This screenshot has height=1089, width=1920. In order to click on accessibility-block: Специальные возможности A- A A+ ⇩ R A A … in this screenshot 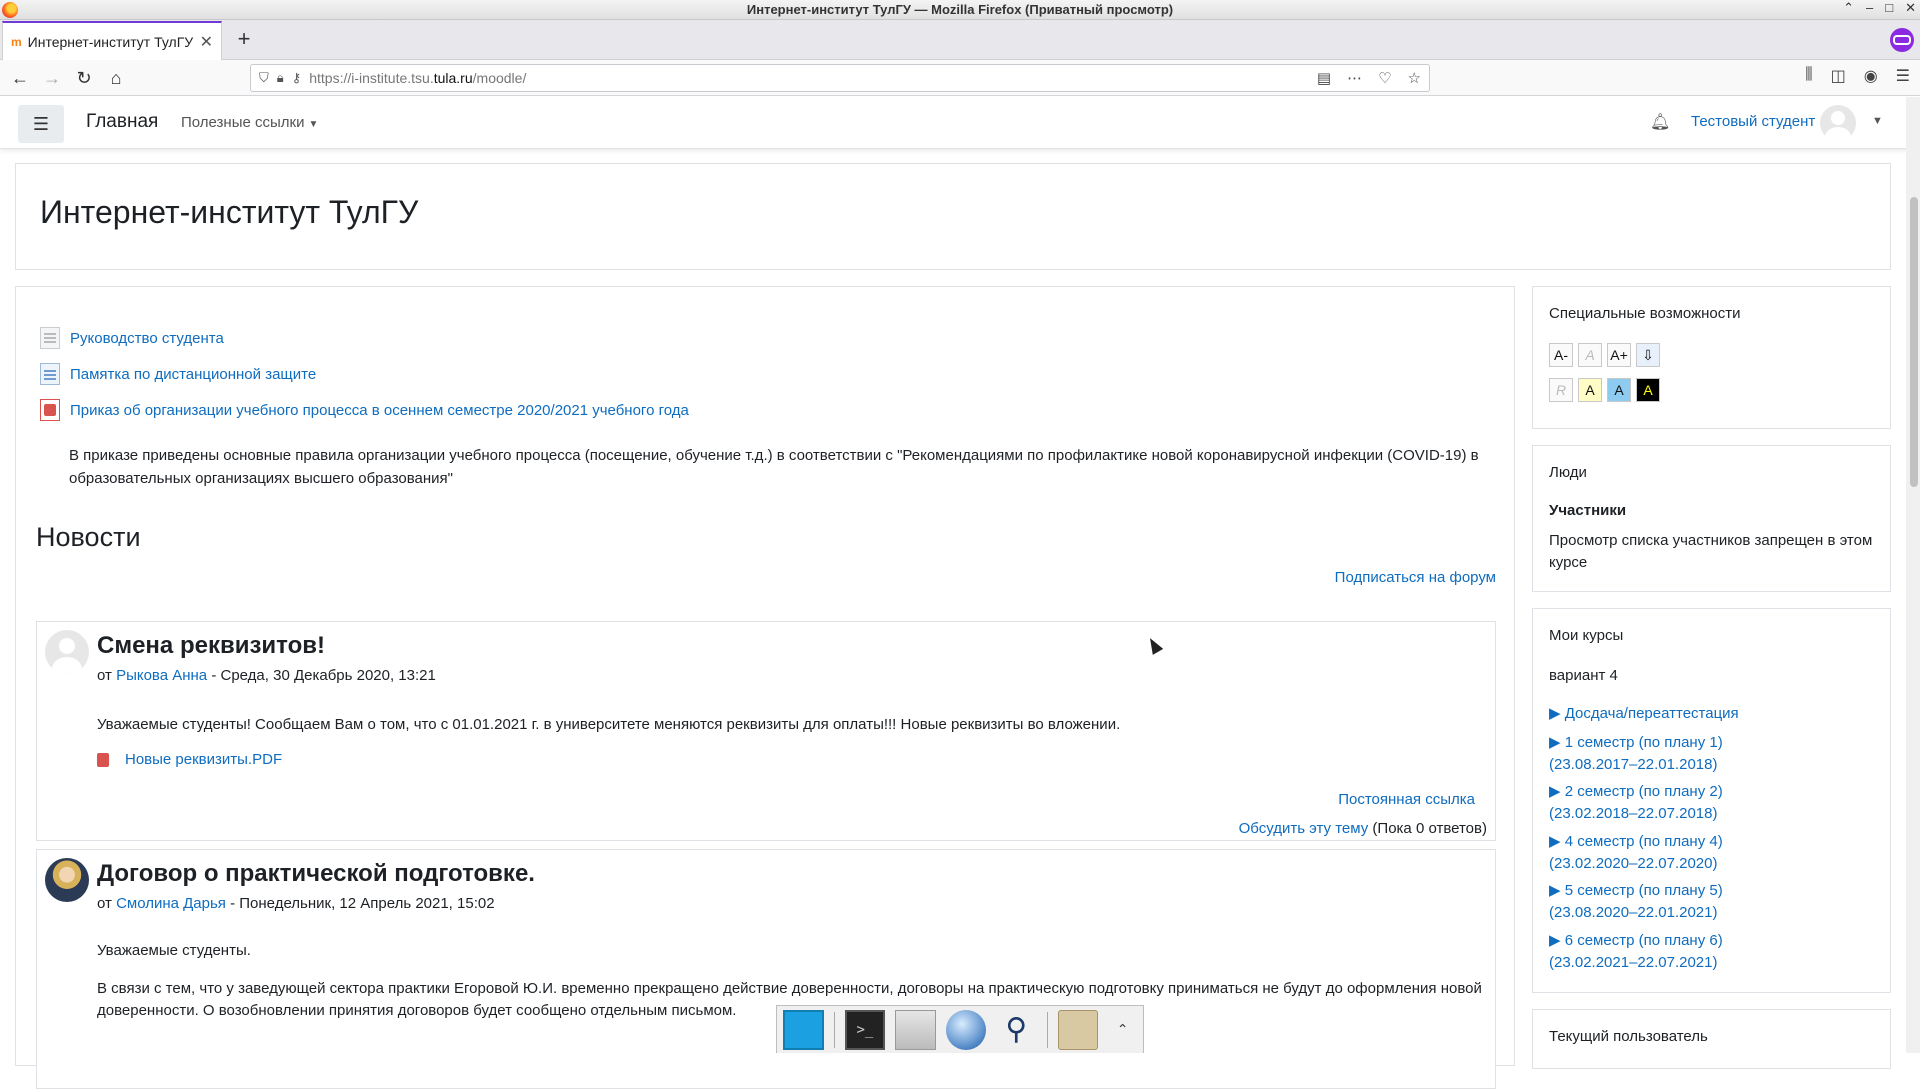, I will do `click(1711, 357)`.